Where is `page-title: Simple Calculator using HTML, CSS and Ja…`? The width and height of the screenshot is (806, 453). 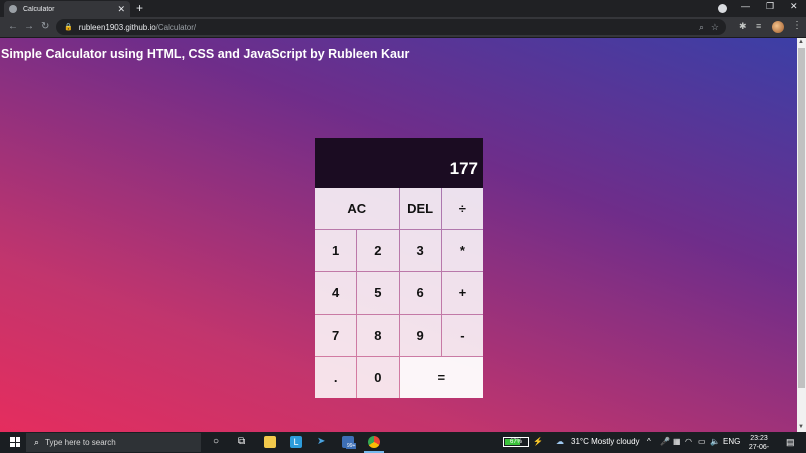 page-title: Simple Calculator using HTML, CSS and Ja… is located at coordinates (205, 54).